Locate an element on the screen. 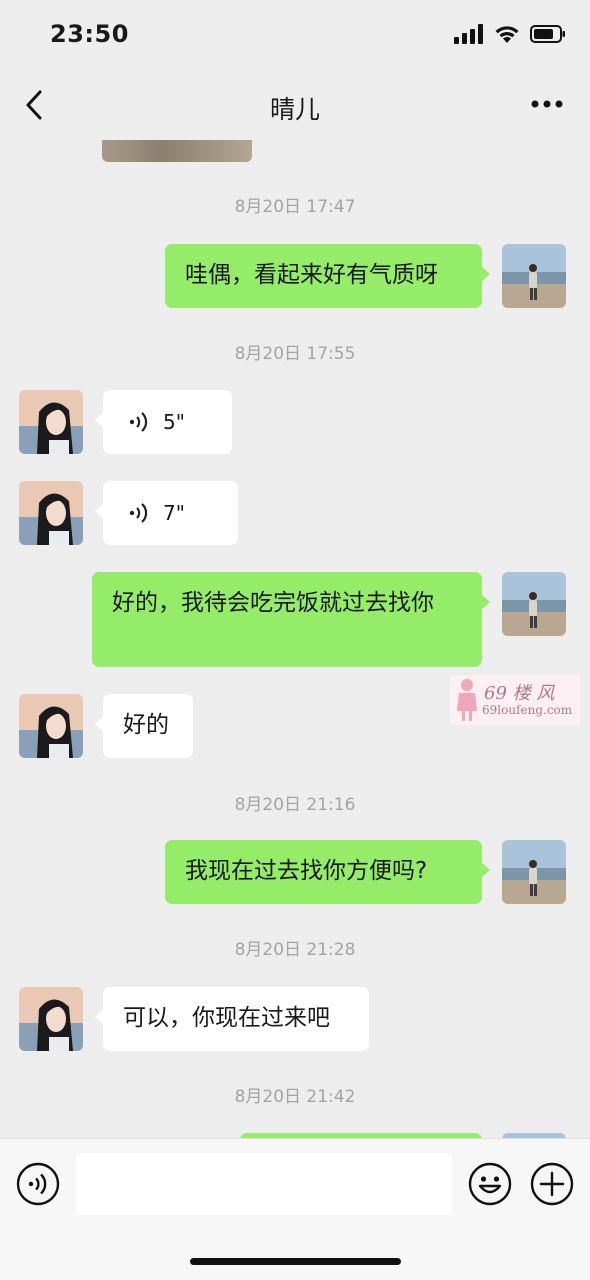  battery-icon is located at coordinates (547, 34).